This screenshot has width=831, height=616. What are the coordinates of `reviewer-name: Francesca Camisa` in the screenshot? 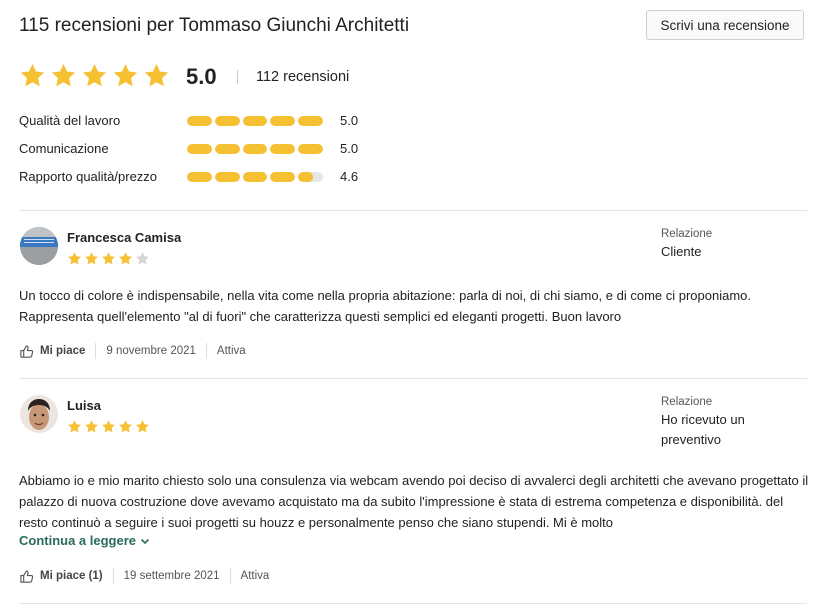 It's located at (124, 237).